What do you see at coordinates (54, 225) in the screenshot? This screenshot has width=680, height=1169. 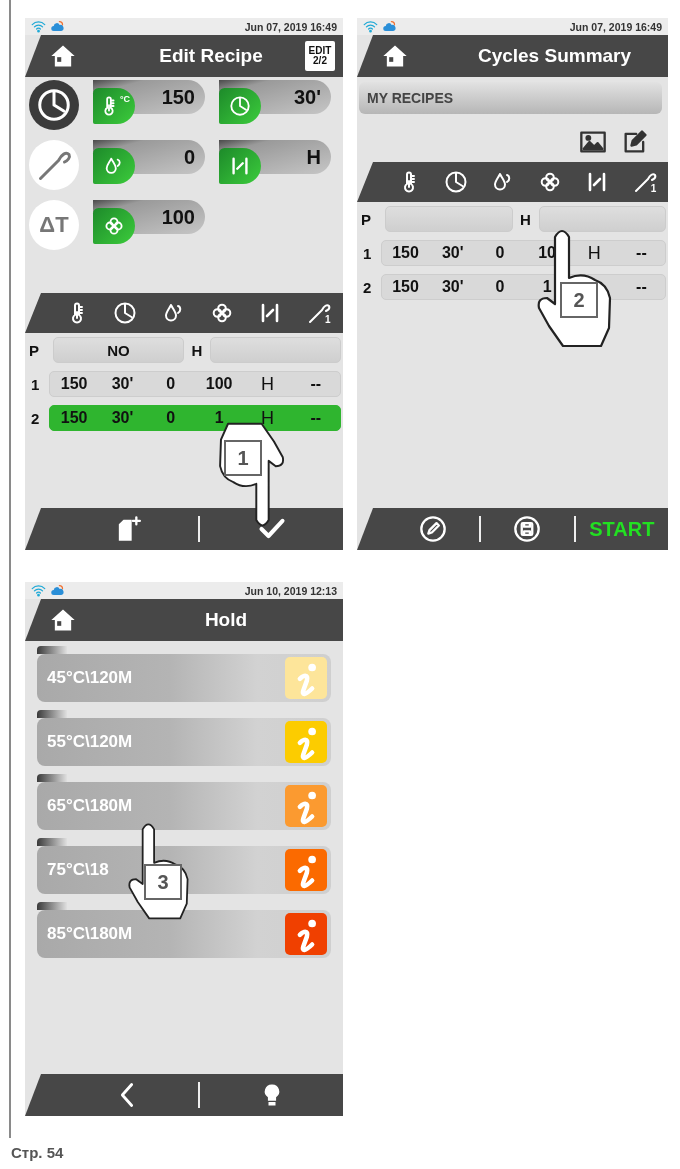 I see `mode-button: ΔT` at bounding box center [54, 225].